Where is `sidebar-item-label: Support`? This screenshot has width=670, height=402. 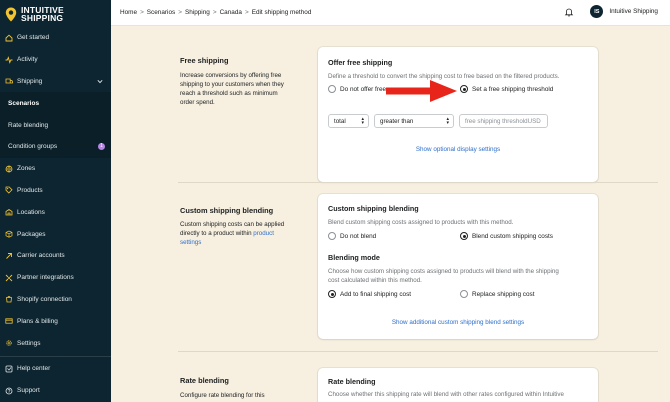 sidebar-item-label: Support is located at coordinates (28, 391).